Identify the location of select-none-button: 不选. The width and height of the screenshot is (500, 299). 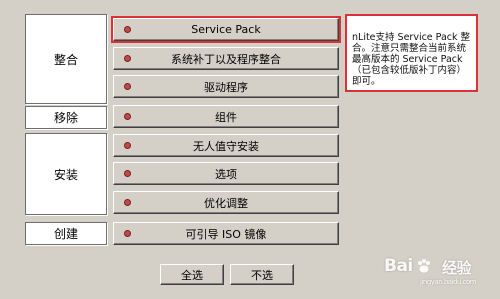
(262, 274).